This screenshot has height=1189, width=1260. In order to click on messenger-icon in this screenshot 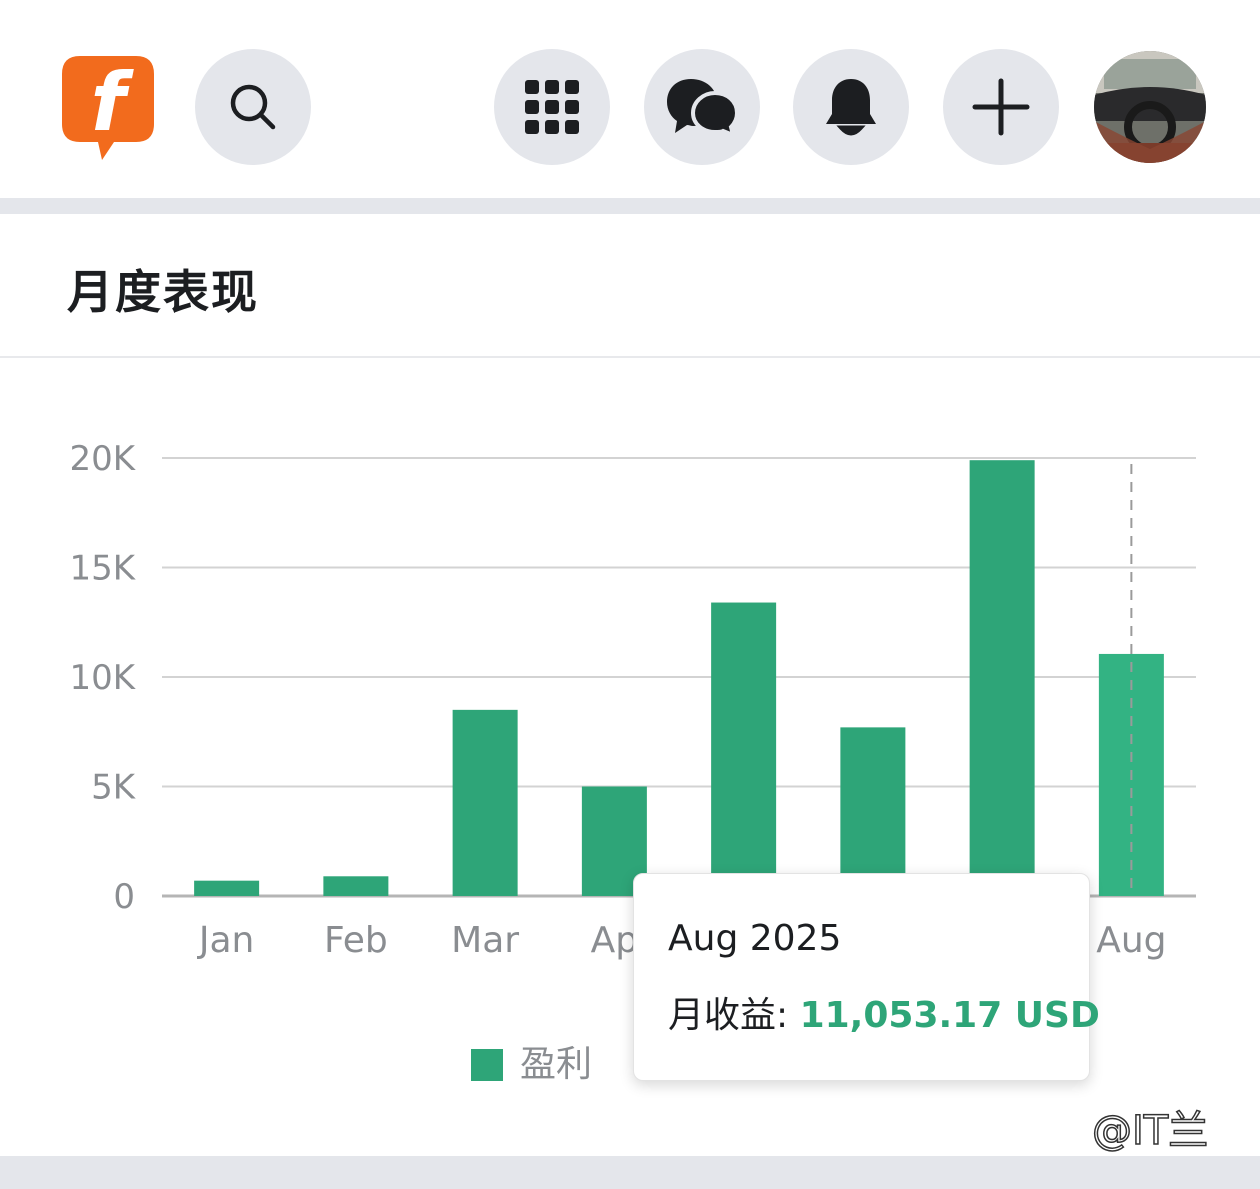, I will do `click(703, 108)`.